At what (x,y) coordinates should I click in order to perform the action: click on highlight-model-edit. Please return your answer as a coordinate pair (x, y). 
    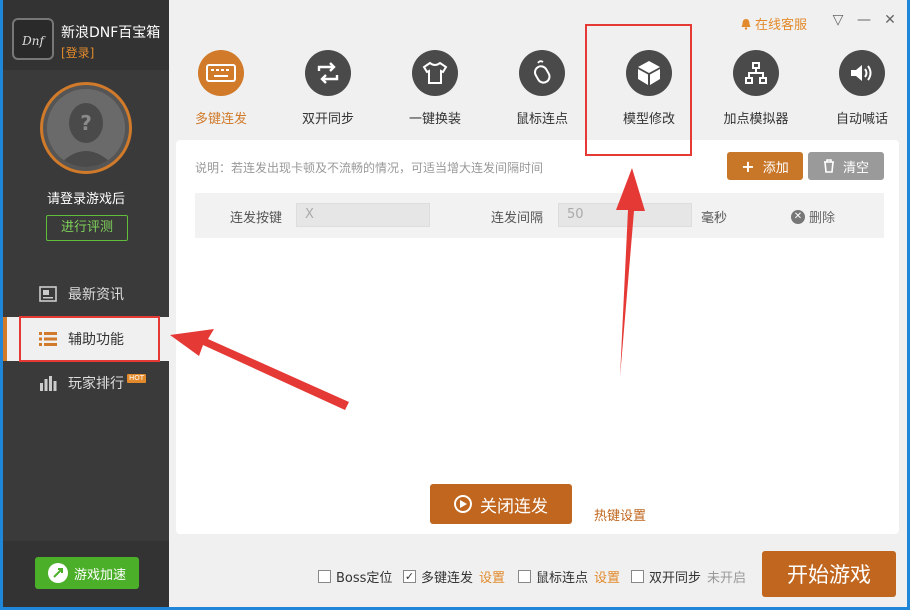
    Looking at the image, I should click on (638, 90).